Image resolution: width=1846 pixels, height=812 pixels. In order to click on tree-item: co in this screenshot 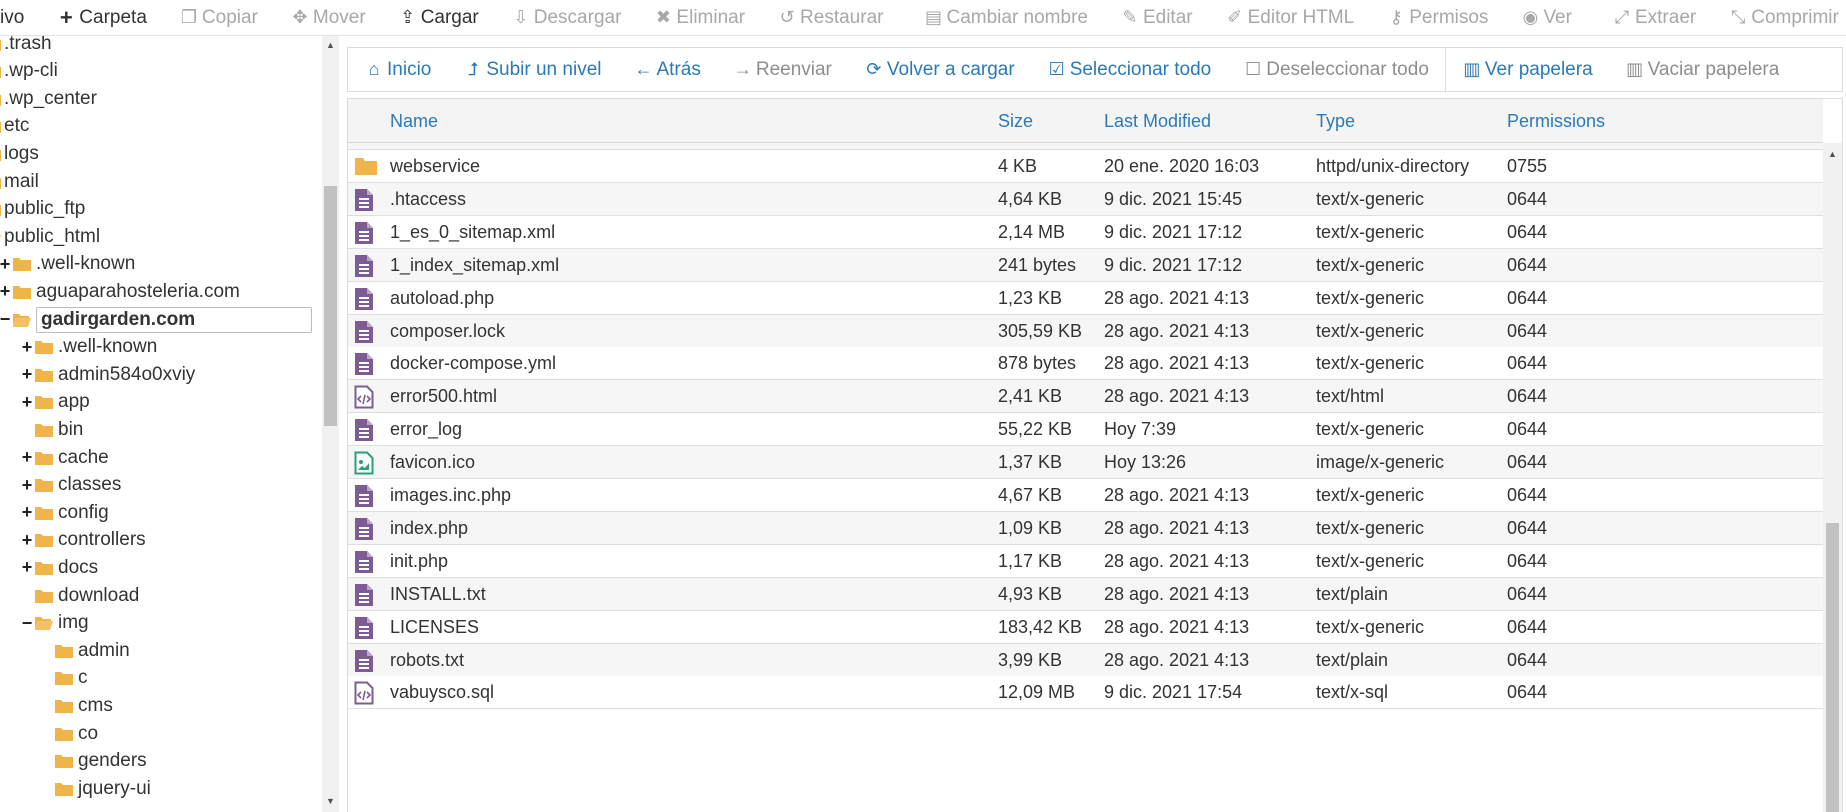, I will do `click(69, 733)`.